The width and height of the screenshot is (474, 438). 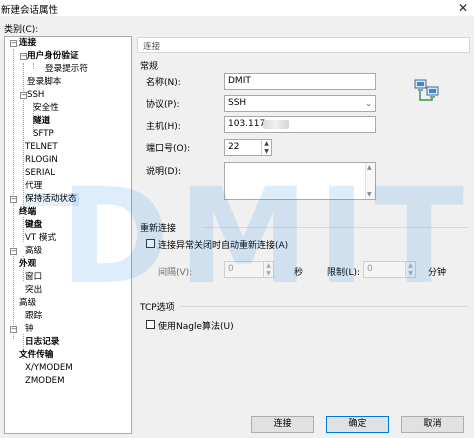 I want to click on limit-stepper: ▲ ▼, so click(x=410, y=269).